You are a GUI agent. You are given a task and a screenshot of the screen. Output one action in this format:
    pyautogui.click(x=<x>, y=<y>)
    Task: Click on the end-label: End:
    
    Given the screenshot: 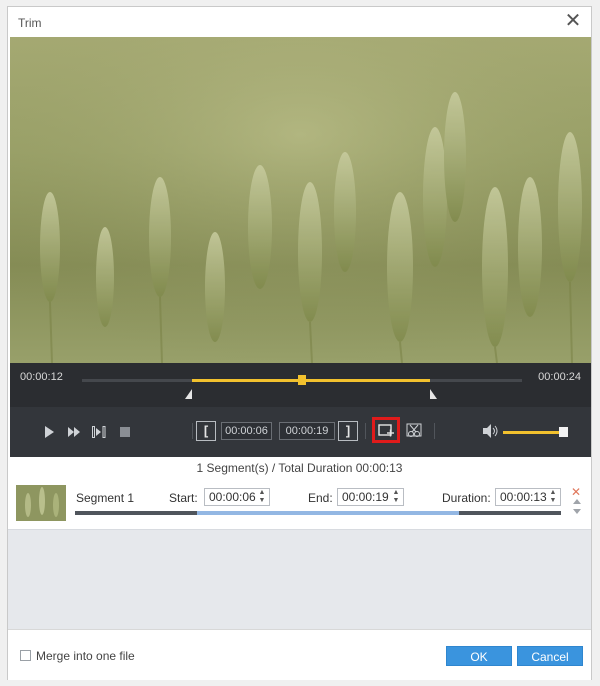 What is the action you would take?
    pyautogui.click(x=320, y=498)
    